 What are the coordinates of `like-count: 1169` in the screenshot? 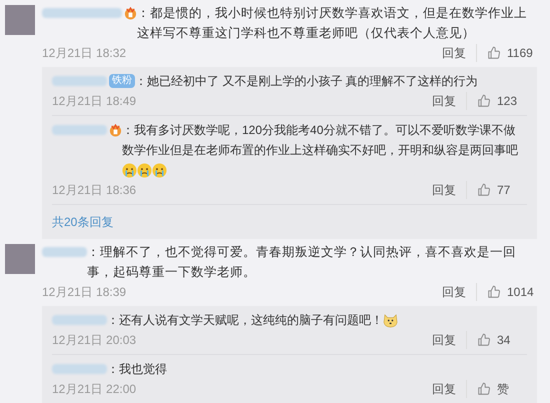 It's located at (520, 53).